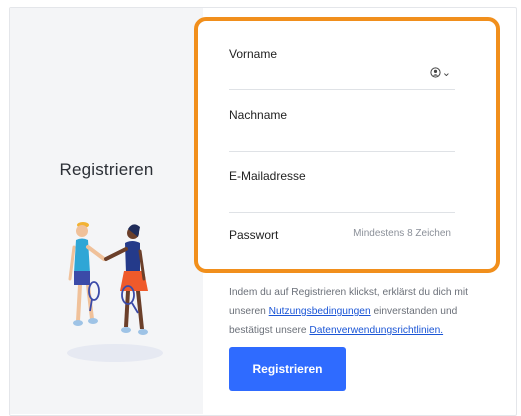 The width and height of the screenshot is (521, 416). What do you see at coordinates (376, 330) in the screenshot?
I see `data-policy-link: Datenverwendungsrichtlinien.` at bounding box center [376, 330].